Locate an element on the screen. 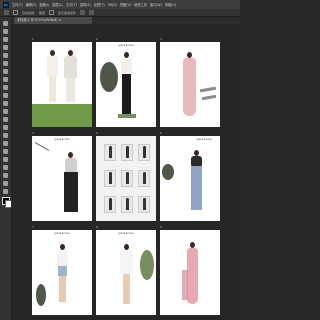  artboard-label-3: 3 is located at coordinates (161, 39).